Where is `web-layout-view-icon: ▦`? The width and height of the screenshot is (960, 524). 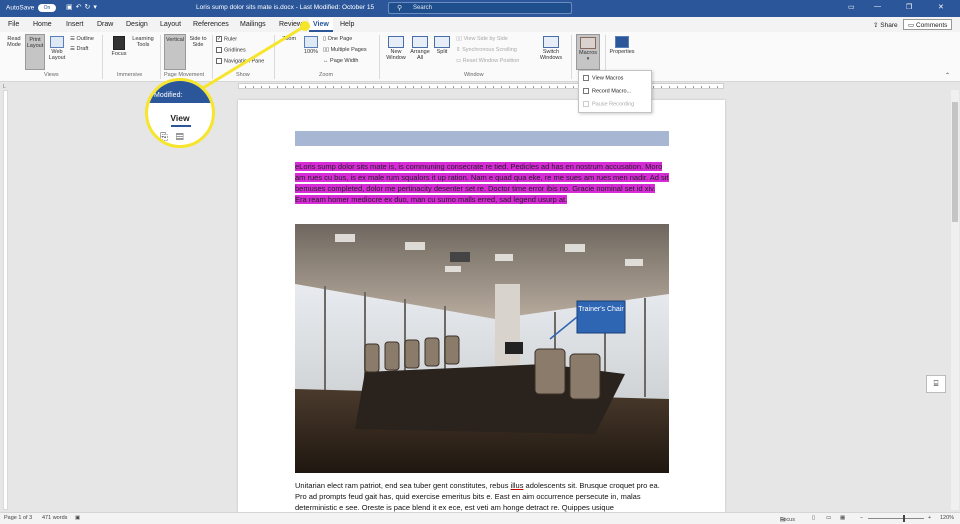 web-layout-view-icon: ▦ is located at coordinates (842, 518).